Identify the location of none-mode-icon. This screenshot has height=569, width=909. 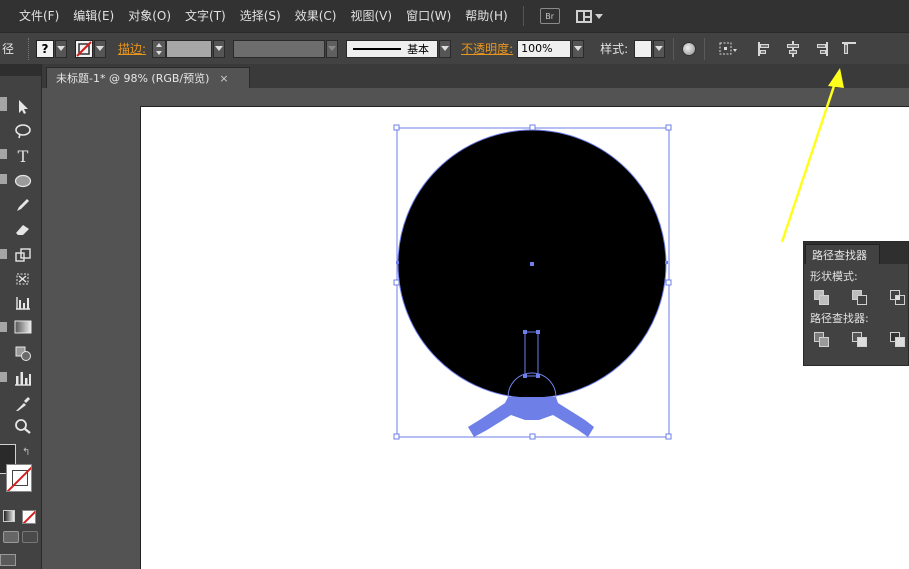
(29, 517).